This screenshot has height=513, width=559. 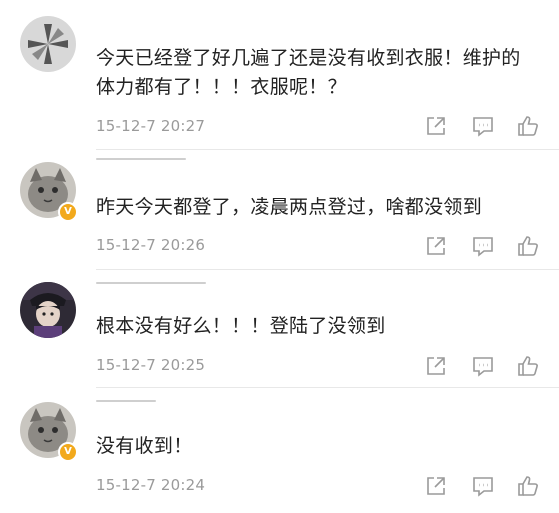 I want to click on comment-timestamp: 15-12-7 20:27, so click(x=151, y=126).